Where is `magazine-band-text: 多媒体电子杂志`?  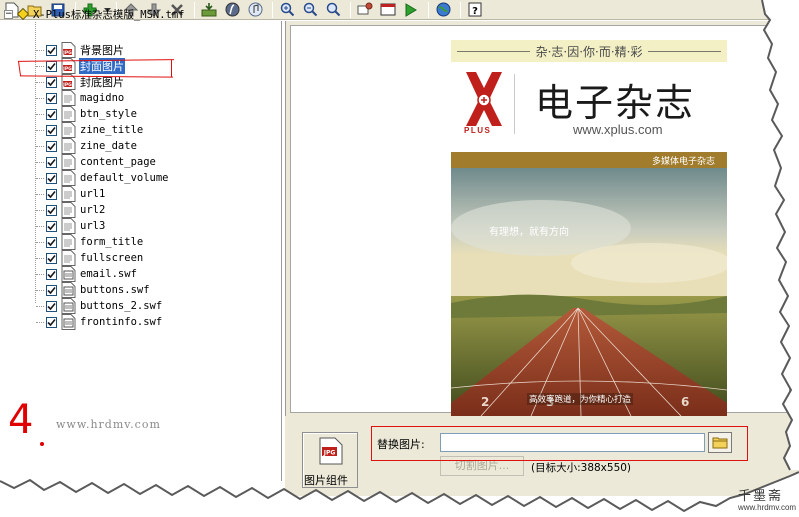 magazine-band-text: 多媒体电子杂志 is located at coordinates (683, 162).